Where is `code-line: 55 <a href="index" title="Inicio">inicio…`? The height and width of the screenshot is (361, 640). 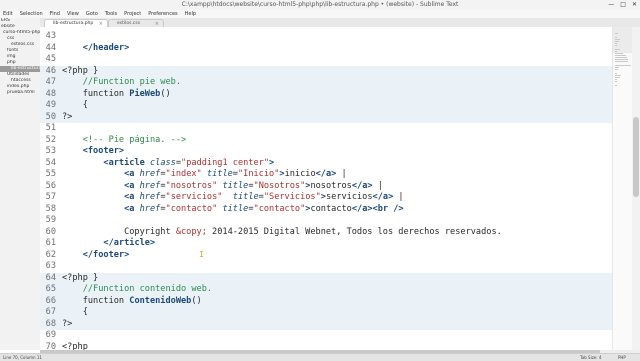 code-line: 55 <a href="index" title="Inicio">inicio… is located at coordinates (326, 175).